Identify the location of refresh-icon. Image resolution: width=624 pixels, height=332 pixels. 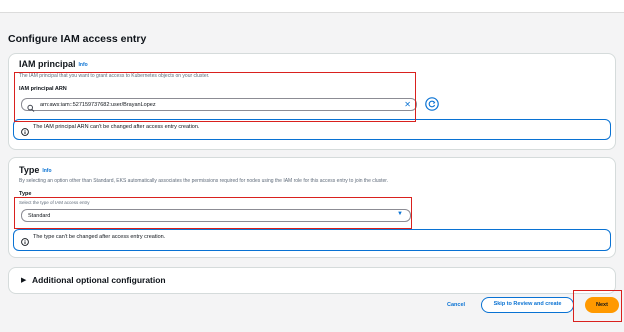
(432, 104).